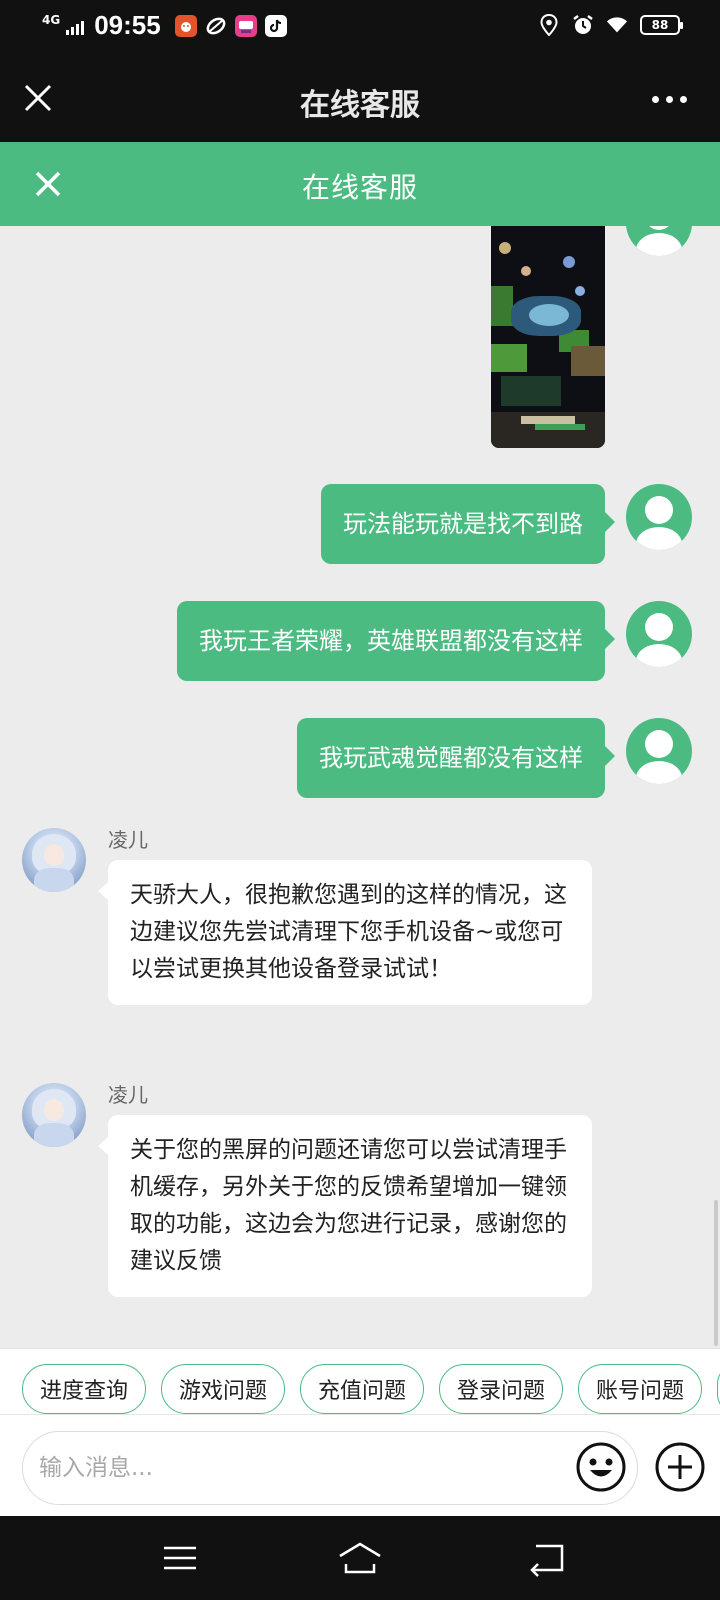  Describe the element at coordinates (75, 26) in the screenshot. I see `signal-icon` at that location.